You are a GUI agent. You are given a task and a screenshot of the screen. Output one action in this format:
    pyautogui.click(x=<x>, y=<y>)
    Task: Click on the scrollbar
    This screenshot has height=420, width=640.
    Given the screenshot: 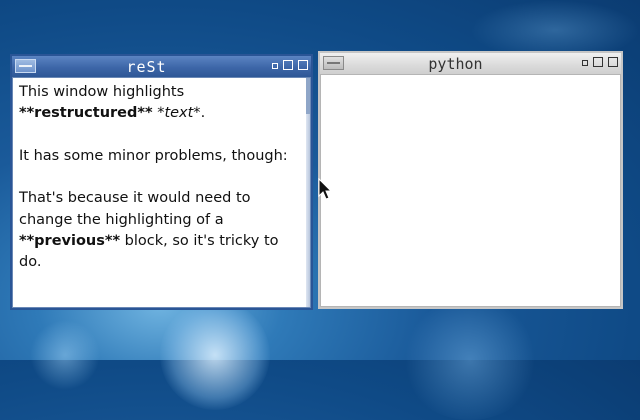 What is the action you would take?
    pyautogui.click(x=308, y=192)
    